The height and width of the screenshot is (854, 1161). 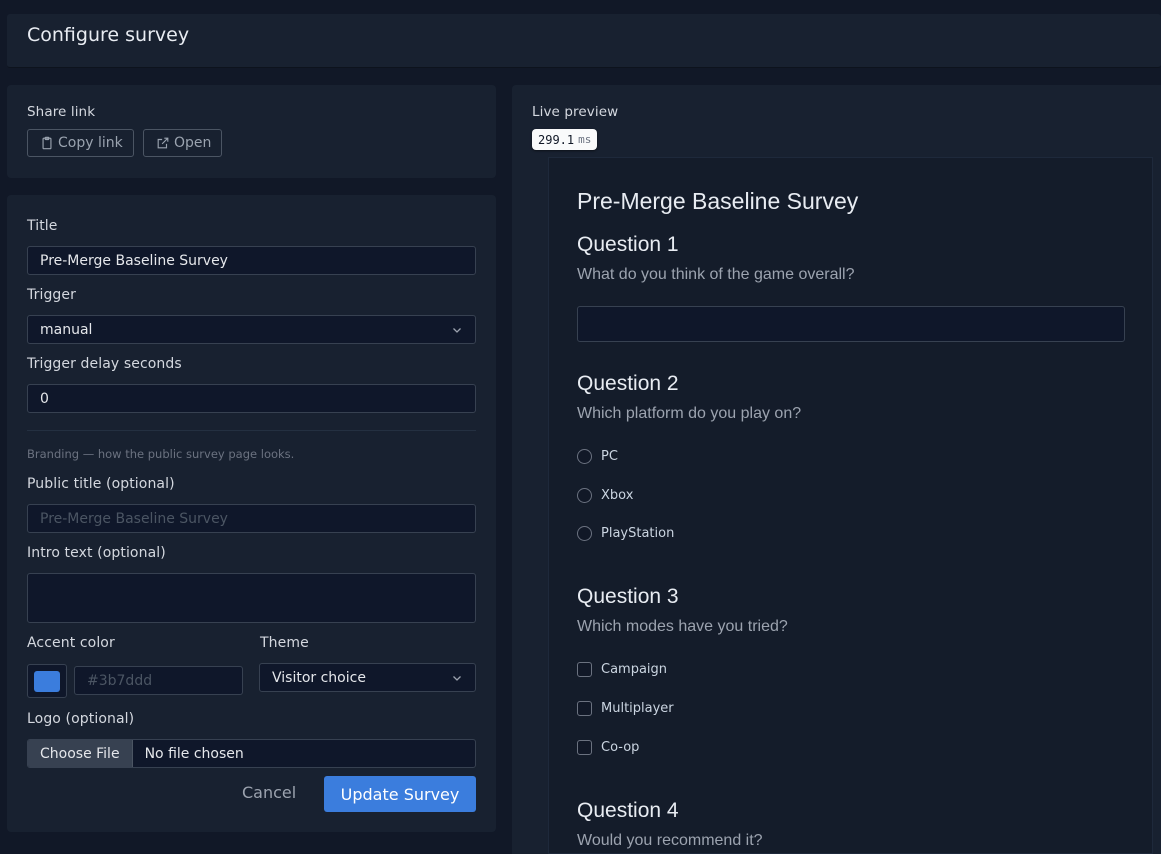 What do you see at coordinates (682, 626) in the screenshot?
I see `question-text: Which modes have you tried?` at bounding box center [682, 626].